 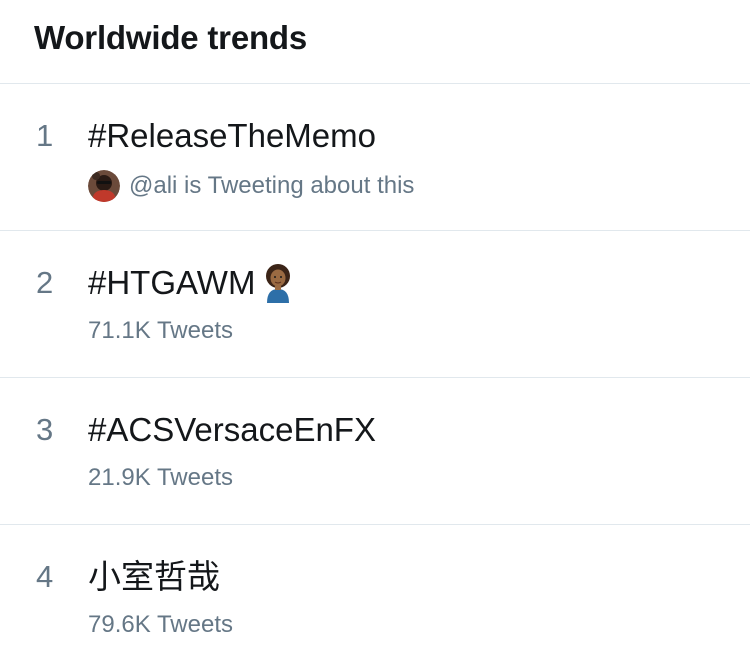 What do you see at coordinates (272, 185) in the screenshot?
I see `trend-tweeting-text: @ali is Tweeting about this` at bounding box center [272, 185].